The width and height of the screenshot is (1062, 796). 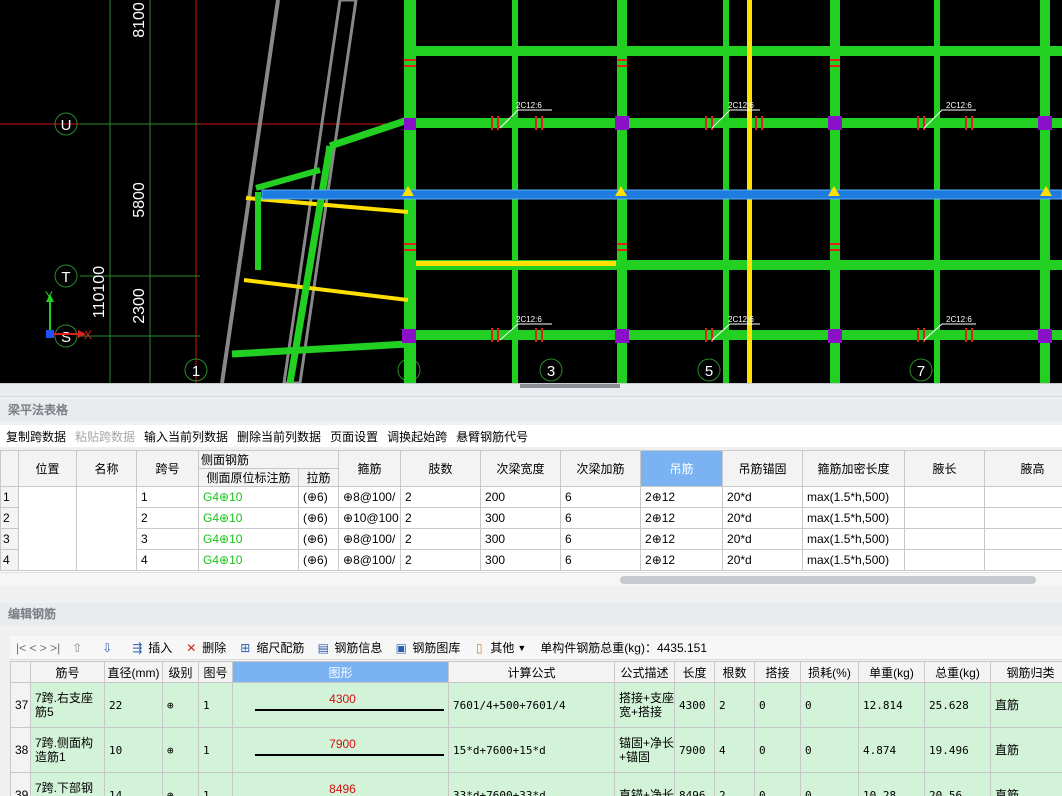 I want to click on cell-unit-weight: 12.814, so click(x=891, y=705).